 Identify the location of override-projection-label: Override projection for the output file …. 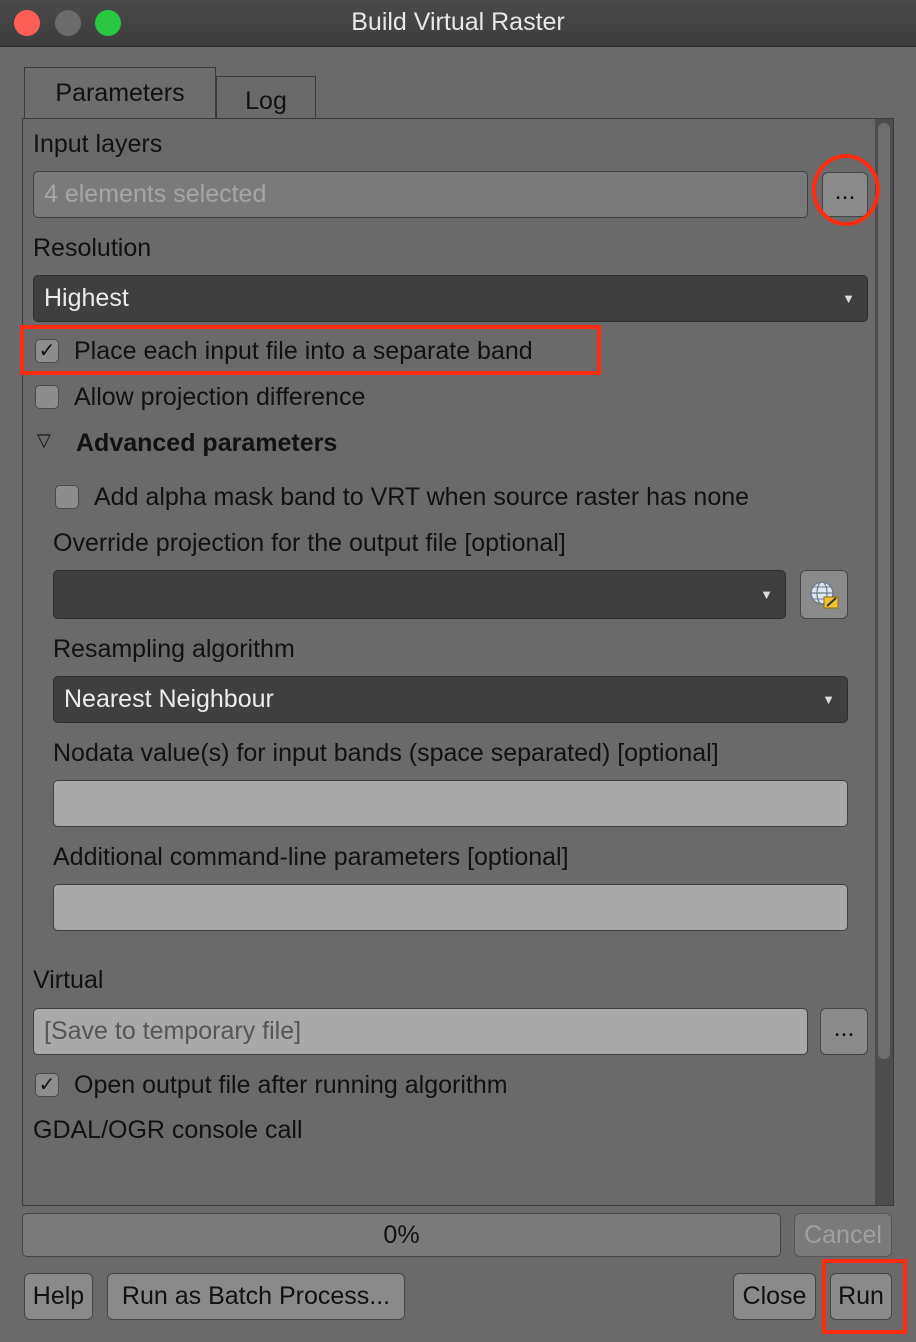
(309, 543).